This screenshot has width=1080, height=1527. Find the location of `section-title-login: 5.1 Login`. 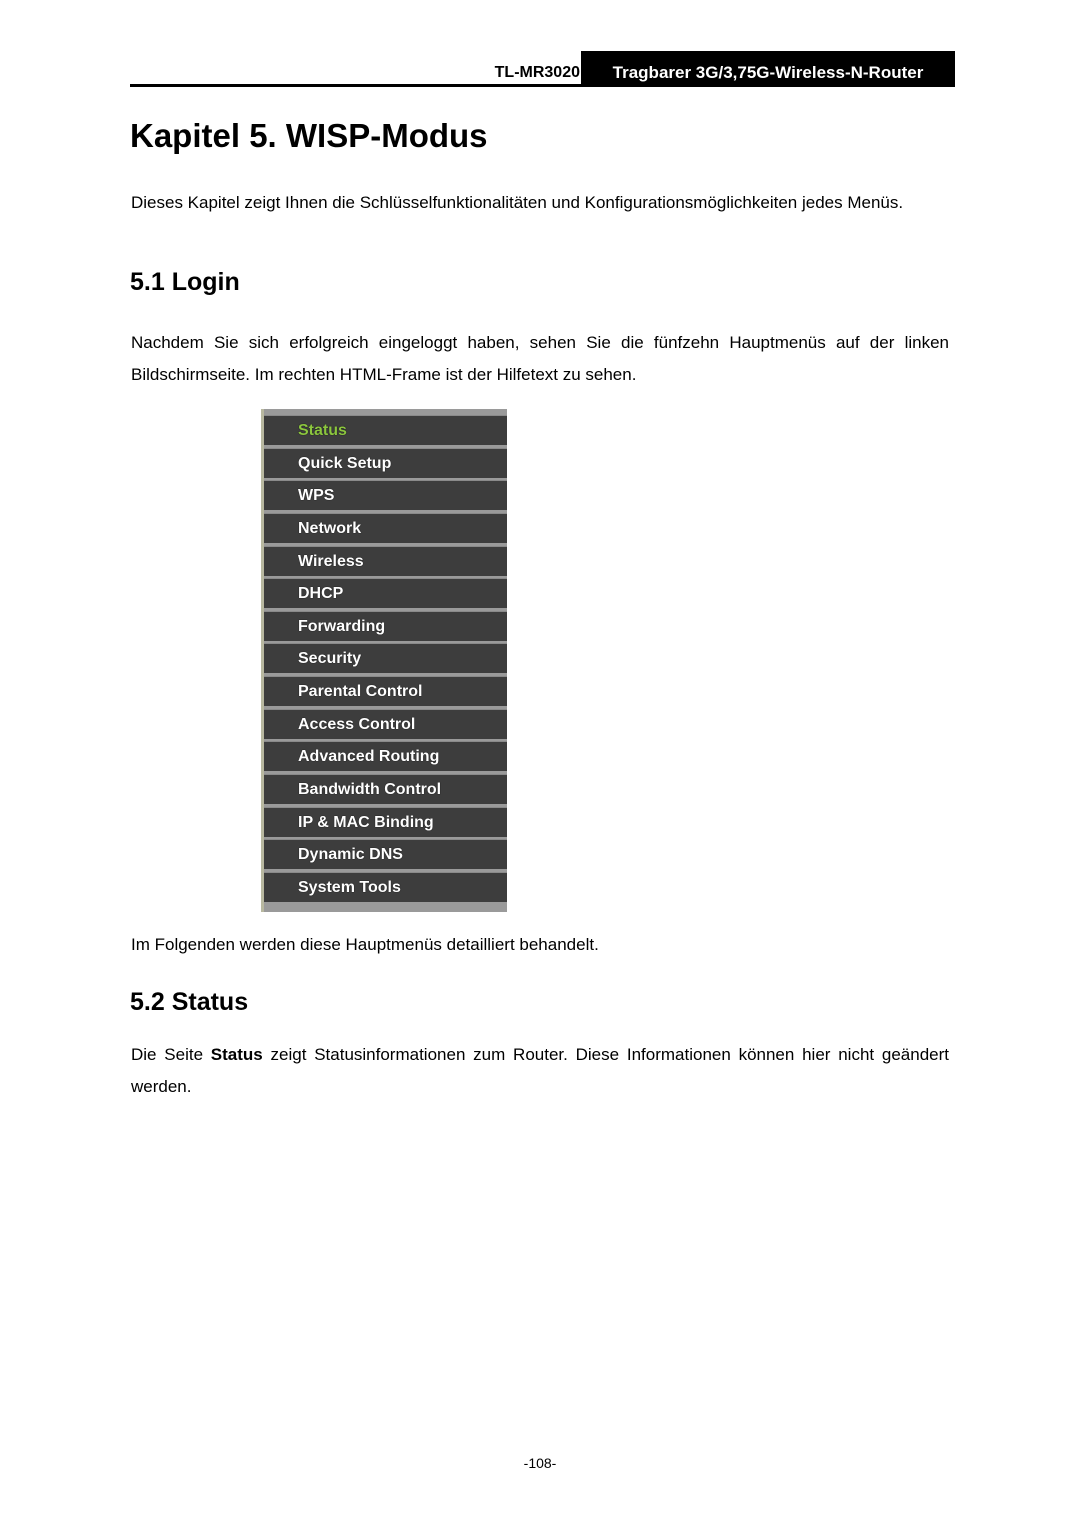

section-title-login: 5.1 Login is located at coordinates (185, 282).